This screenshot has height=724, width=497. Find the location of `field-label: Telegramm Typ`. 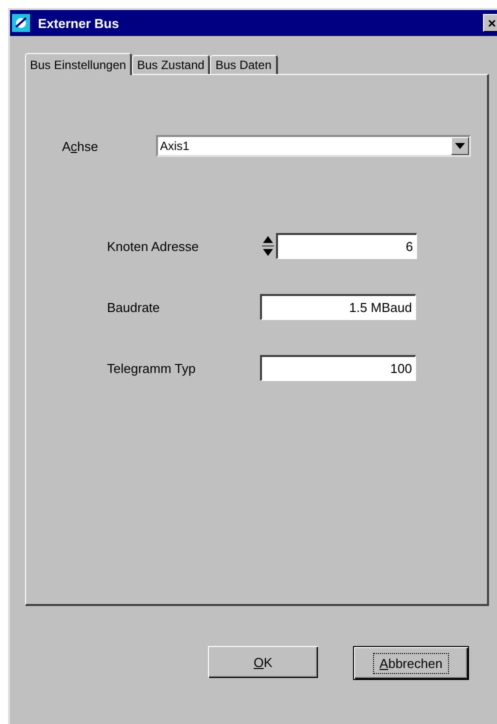

field-label: Telegramm Typ is located at coordinates (152, 368).